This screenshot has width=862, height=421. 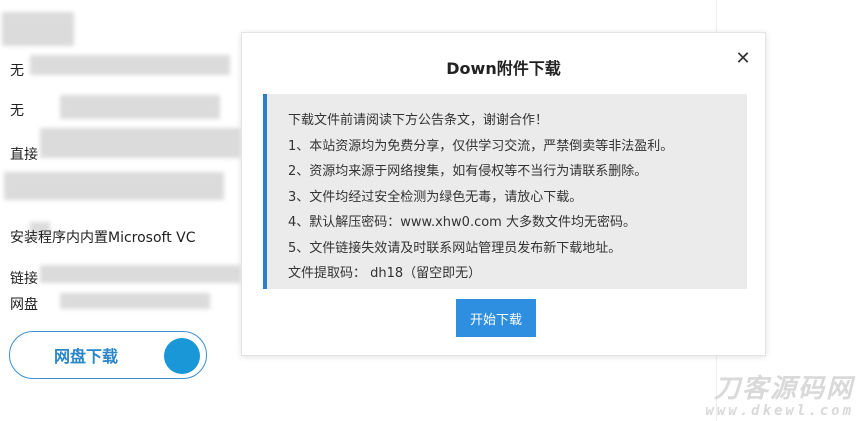 I want to click on circle-icon, so click(x=182, y=356).